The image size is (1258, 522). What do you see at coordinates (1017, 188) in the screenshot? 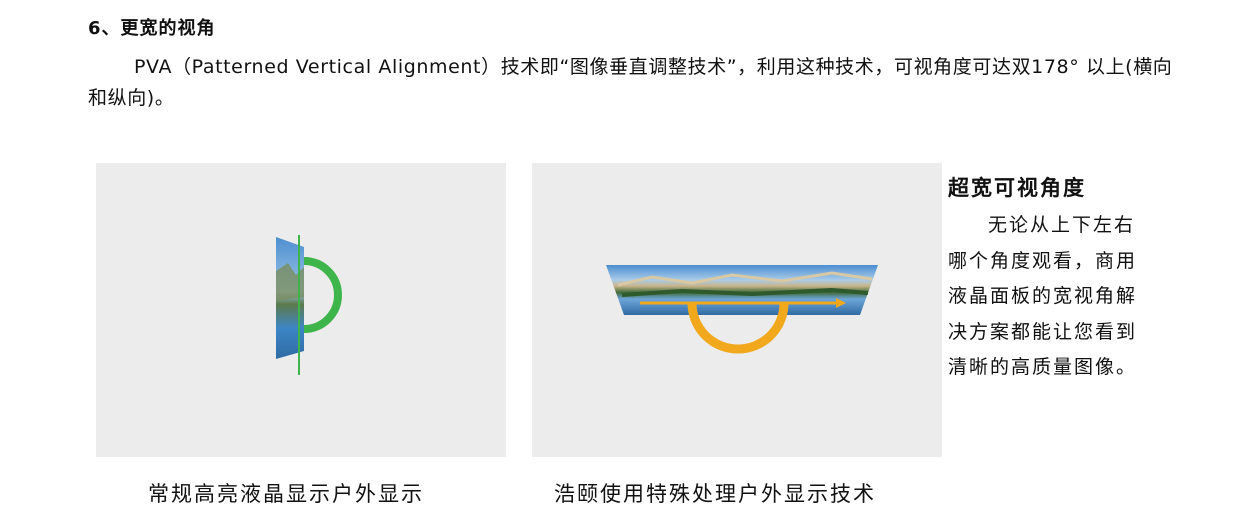
I see `sidebar-title: 超宽可视角度` at bounding box center [1017, 188].